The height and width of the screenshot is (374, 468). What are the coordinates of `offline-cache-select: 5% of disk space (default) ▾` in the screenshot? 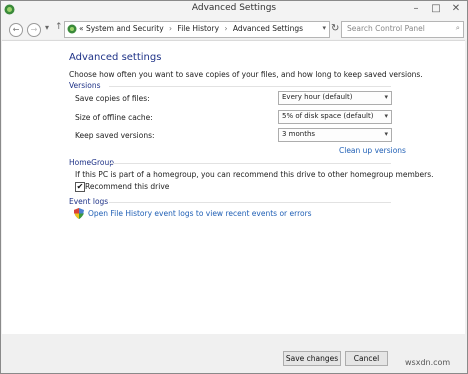 It's located at (335, 117).